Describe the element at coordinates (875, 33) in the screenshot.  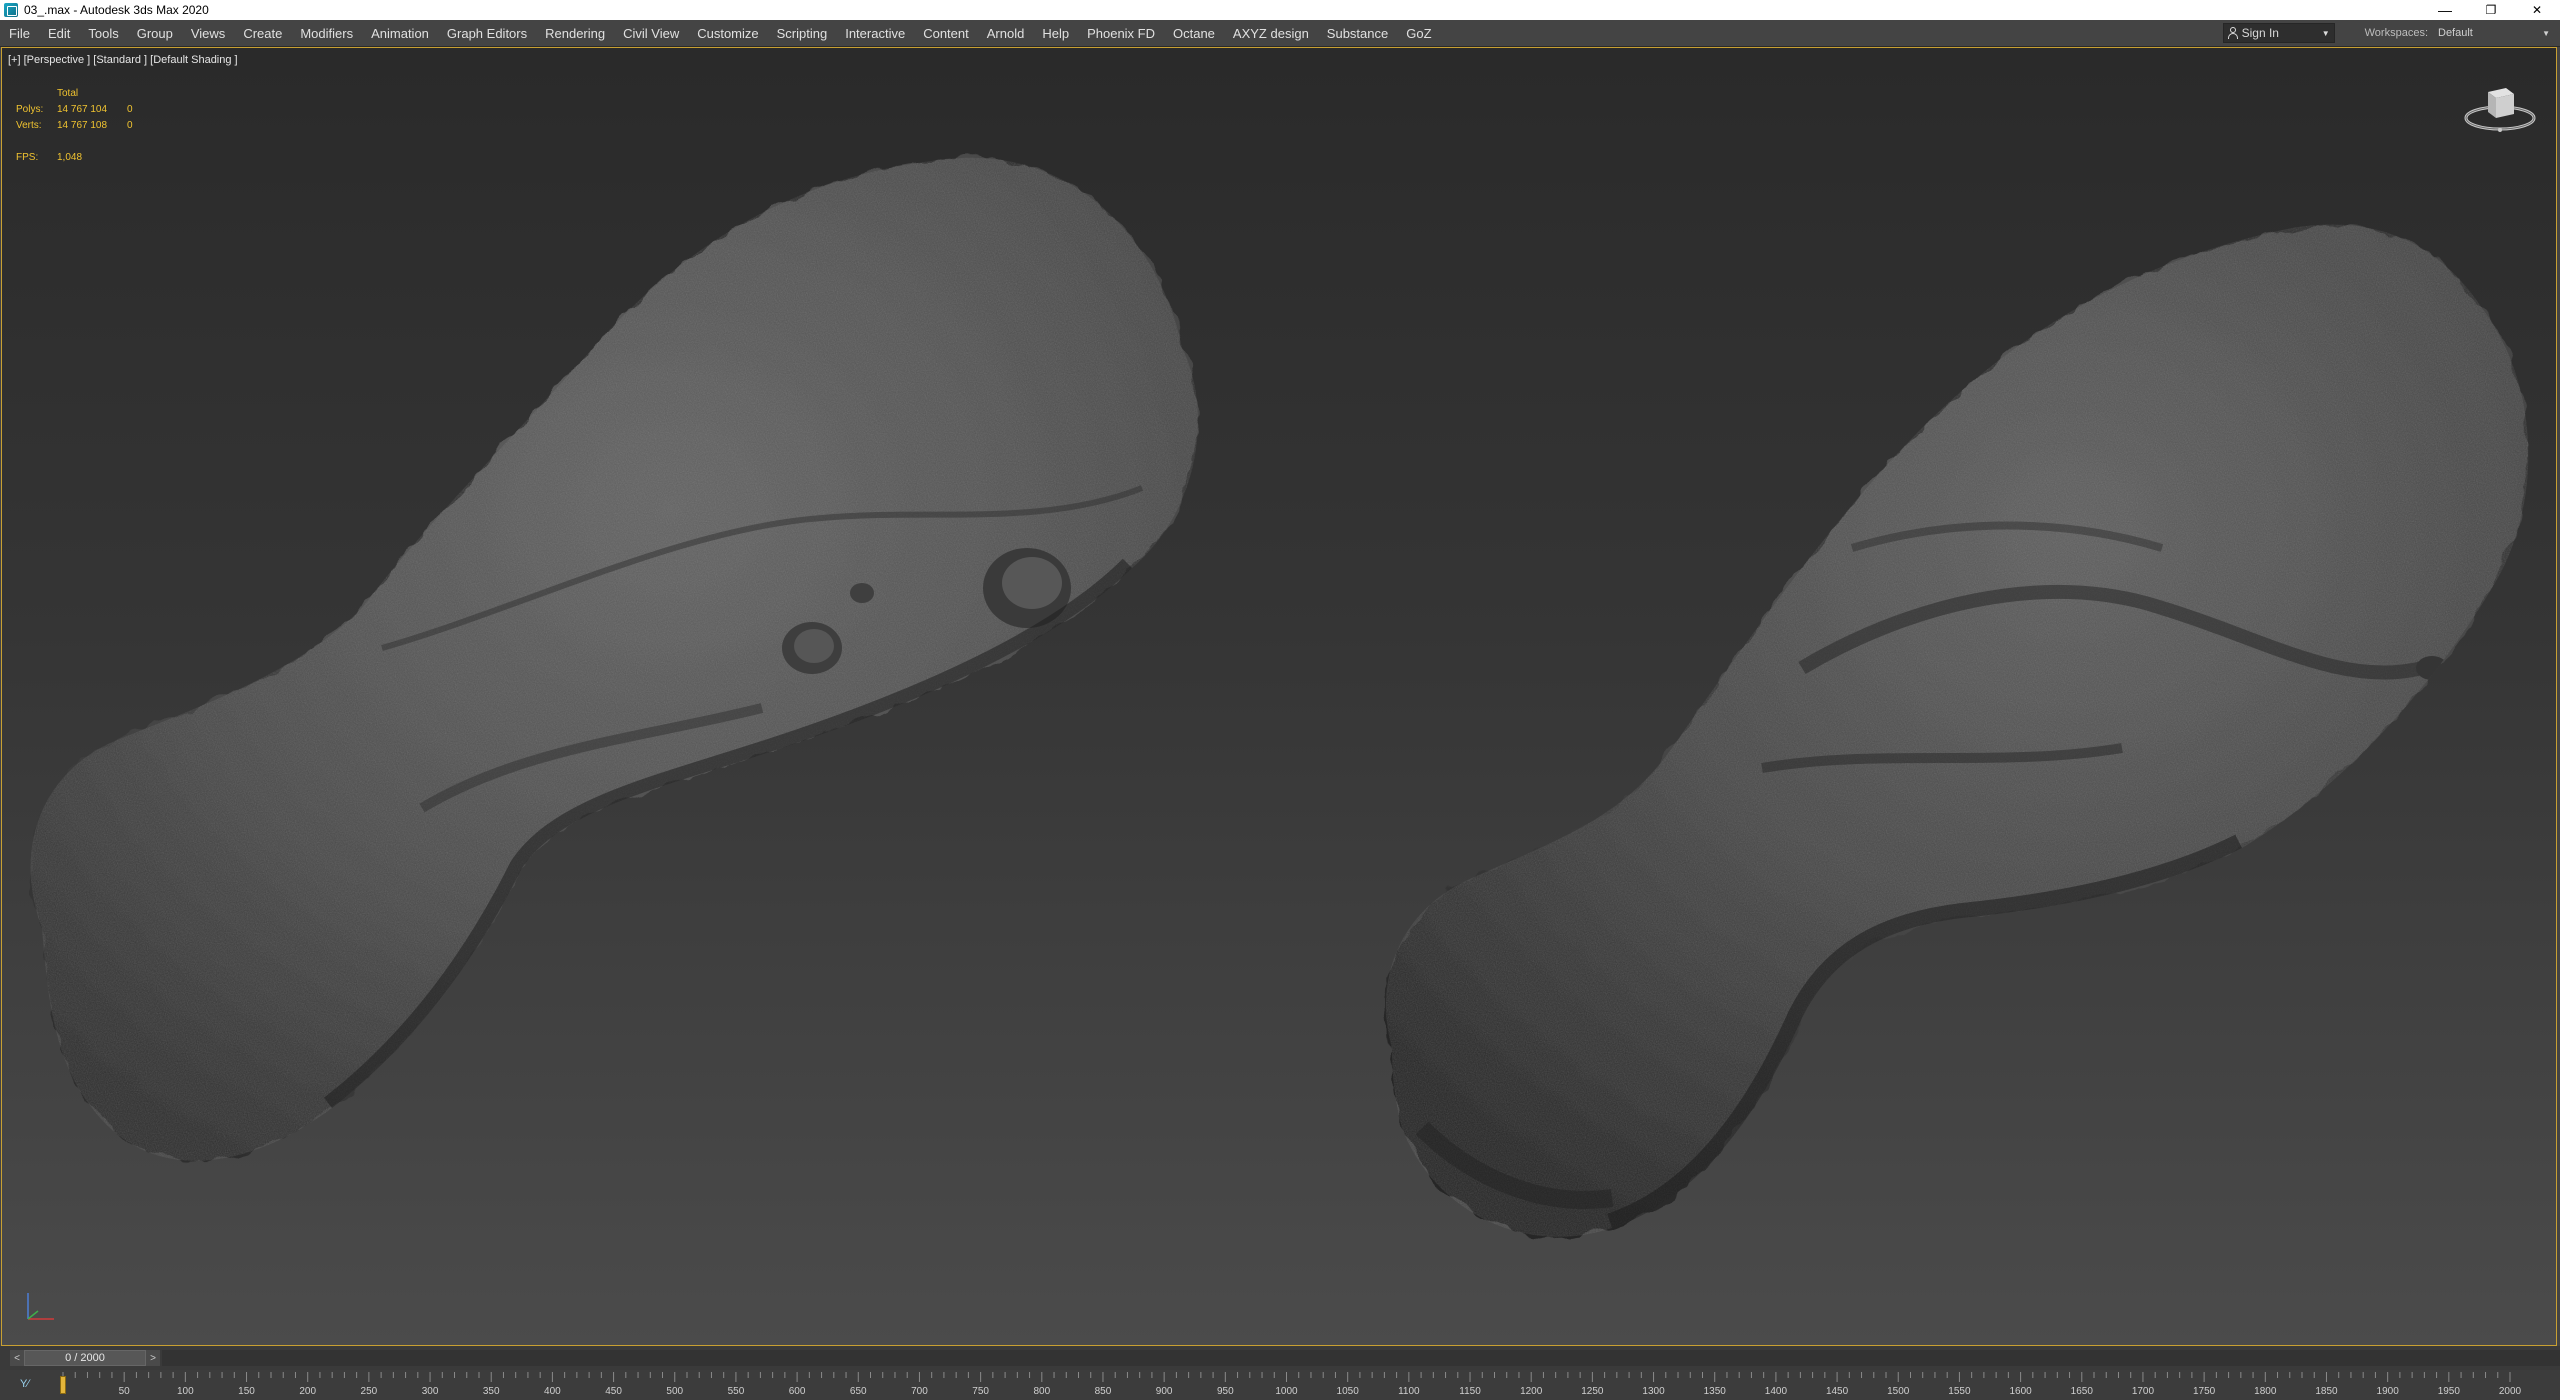
I see `menu-item-interactive: Interactive` at that location.